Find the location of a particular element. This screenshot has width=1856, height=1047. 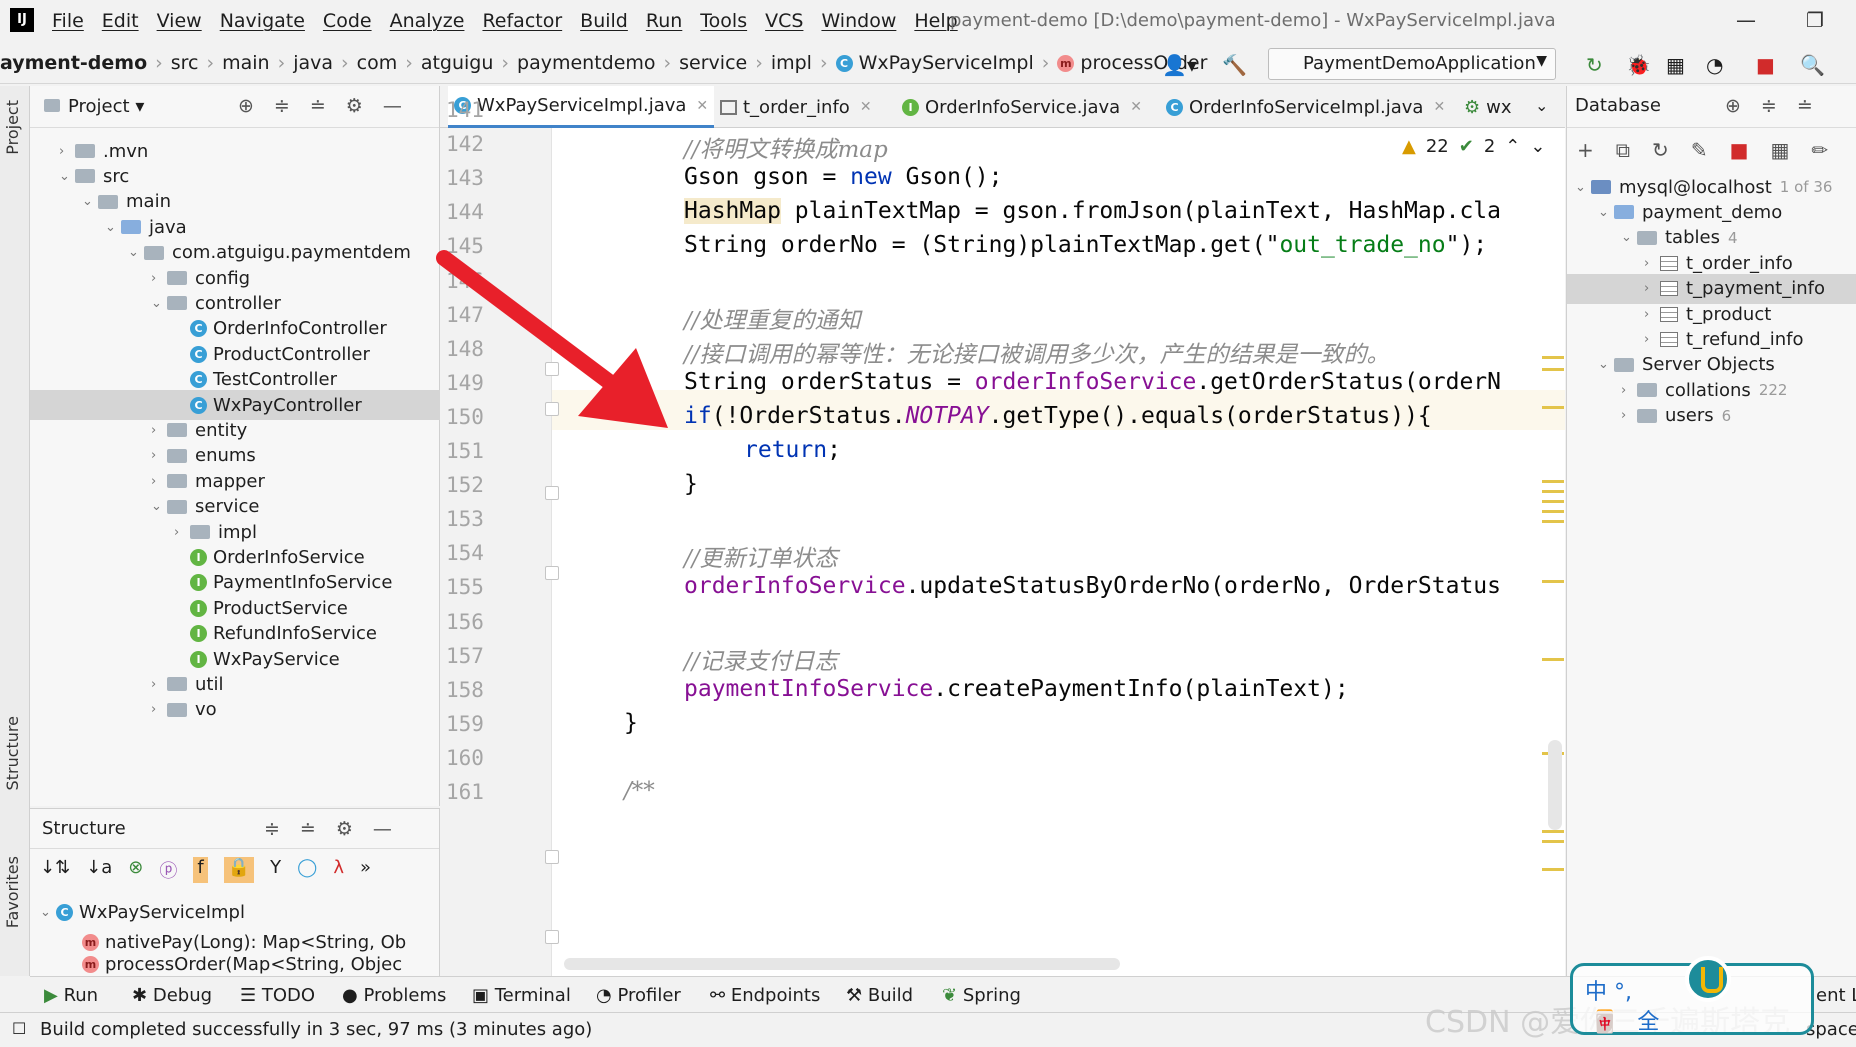

project-tool-tab: Project is located at coordinates (12, 127).